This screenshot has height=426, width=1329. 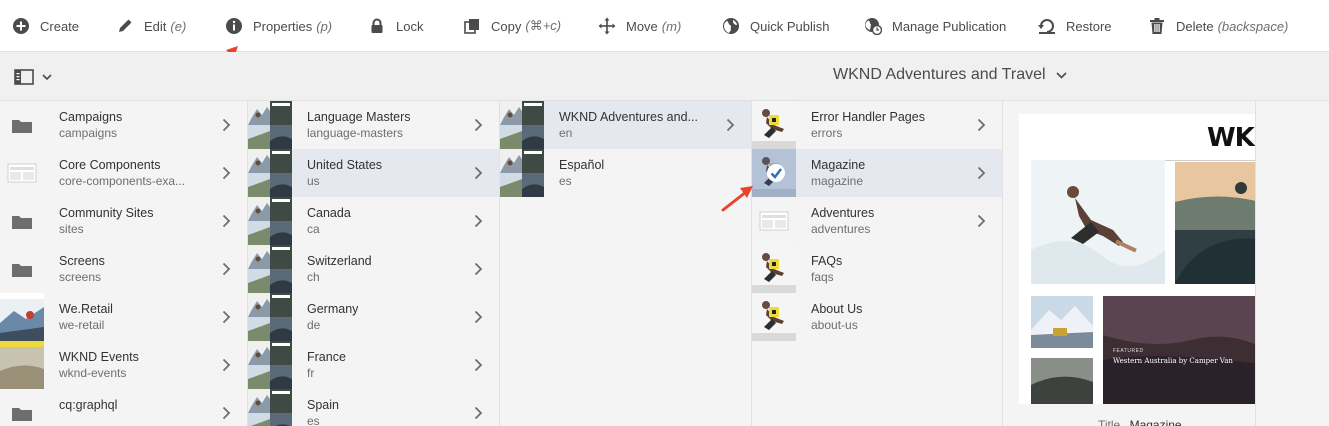 I want to click on list-item: Error Handler Pages errors, so click(x=877, y=125).